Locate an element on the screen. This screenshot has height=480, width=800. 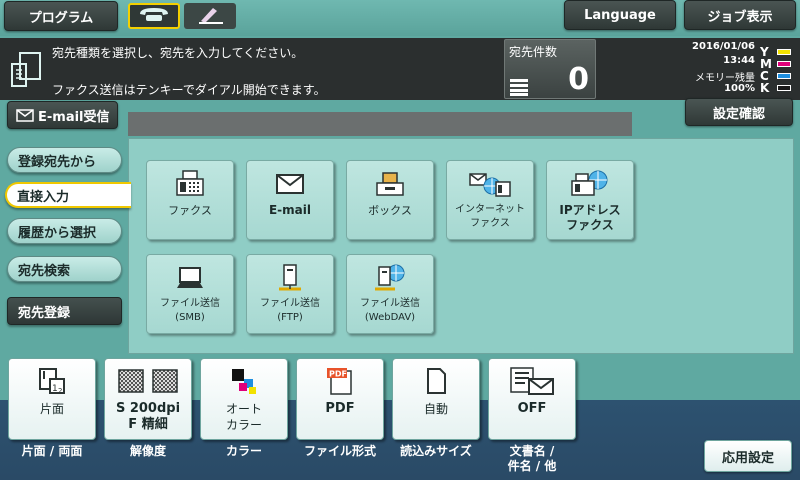
box-icon is located at coordinates (390, 184).